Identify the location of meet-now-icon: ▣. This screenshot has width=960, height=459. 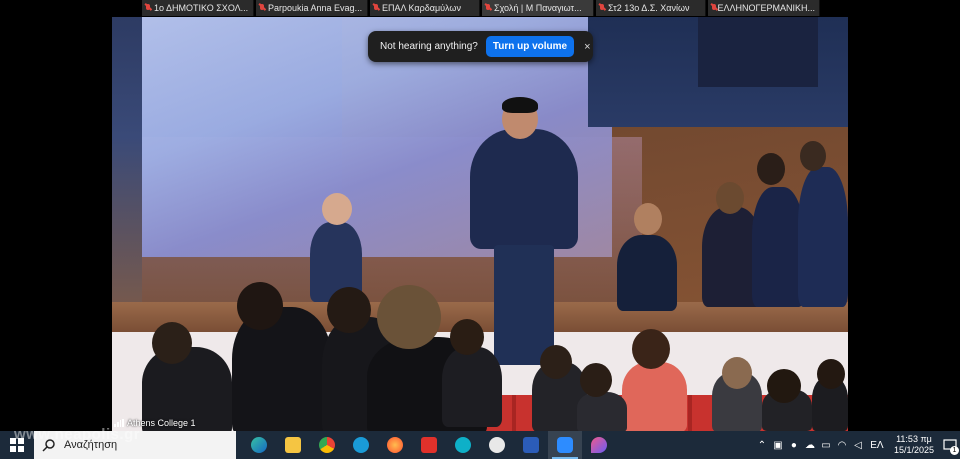
(778, 445).